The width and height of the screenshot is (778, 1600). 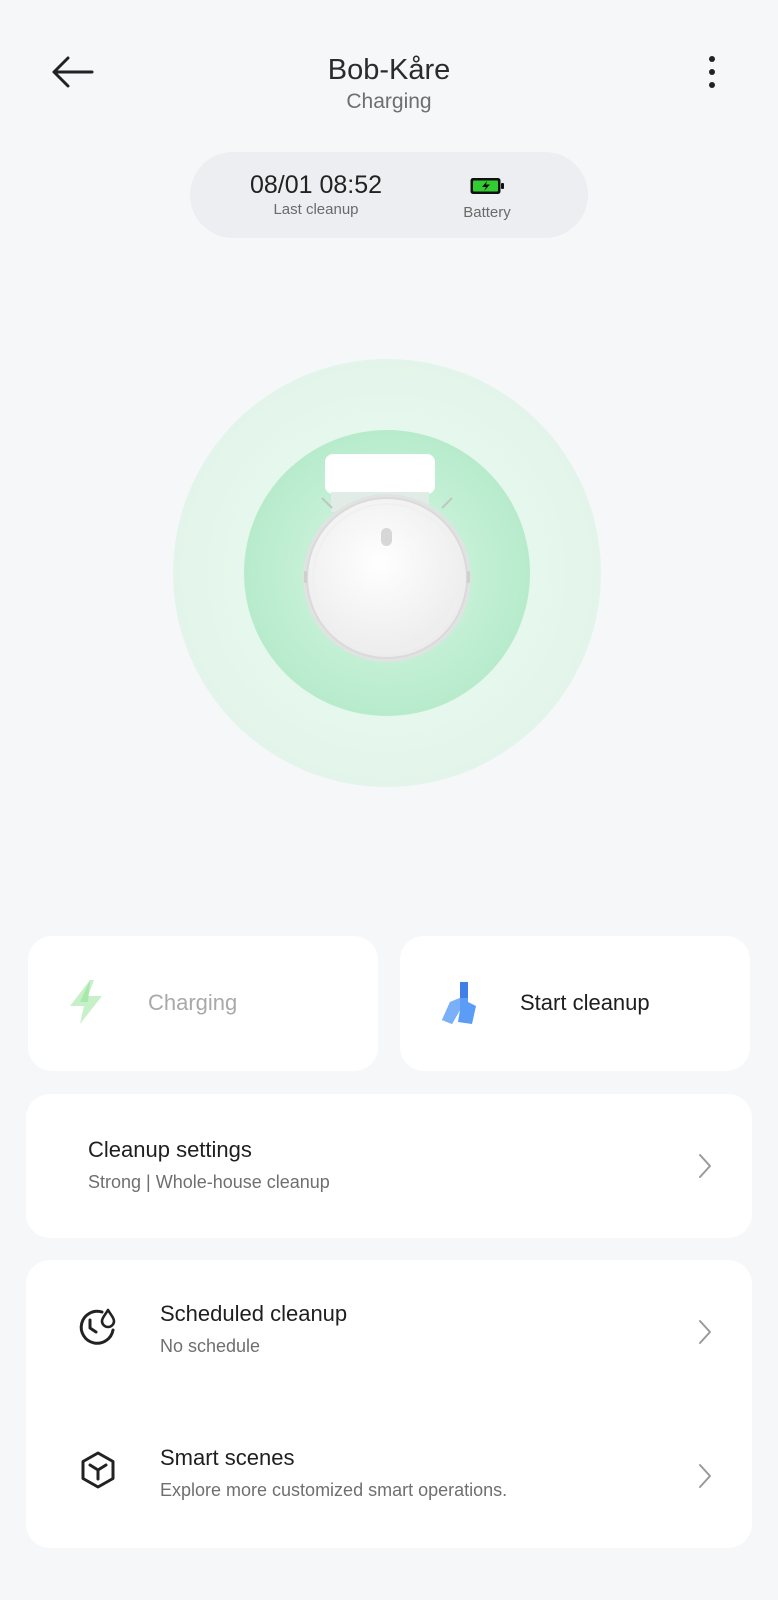 What do you see at coordinates (316, 209) in the screenshot?
I see `last-cleanup-label: Last cleanup` at bounding box center [316, 209].